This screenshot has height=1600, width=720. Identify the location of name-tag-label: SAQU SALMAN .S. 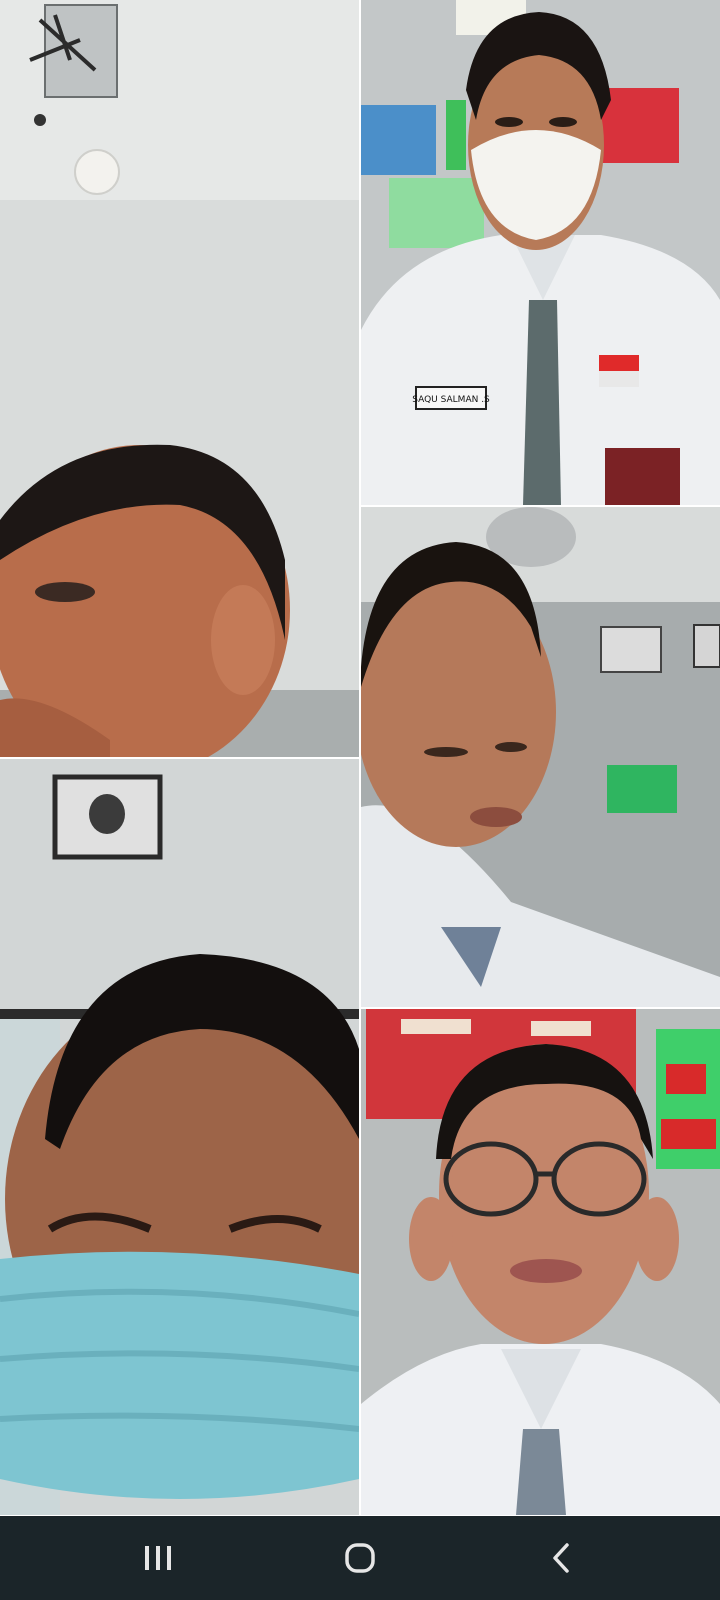
(451, 400).